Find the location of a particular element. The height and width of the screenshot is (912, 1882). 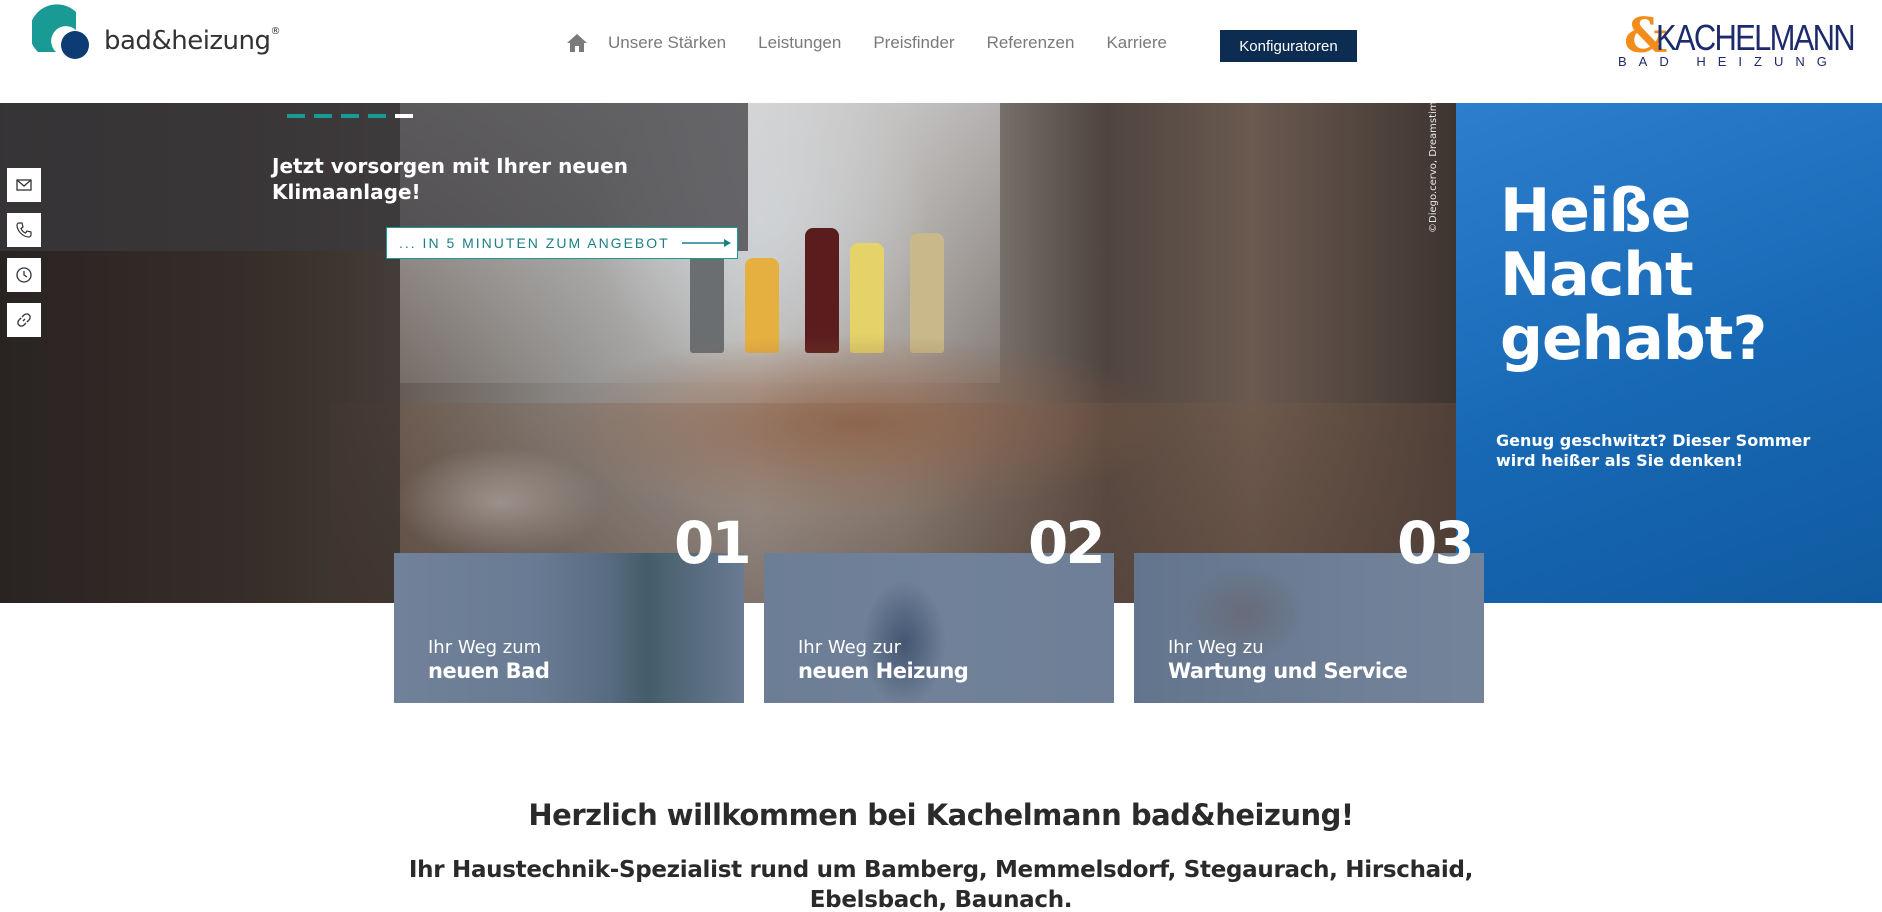

hero-photo-person is located at coordinates (860, 423).